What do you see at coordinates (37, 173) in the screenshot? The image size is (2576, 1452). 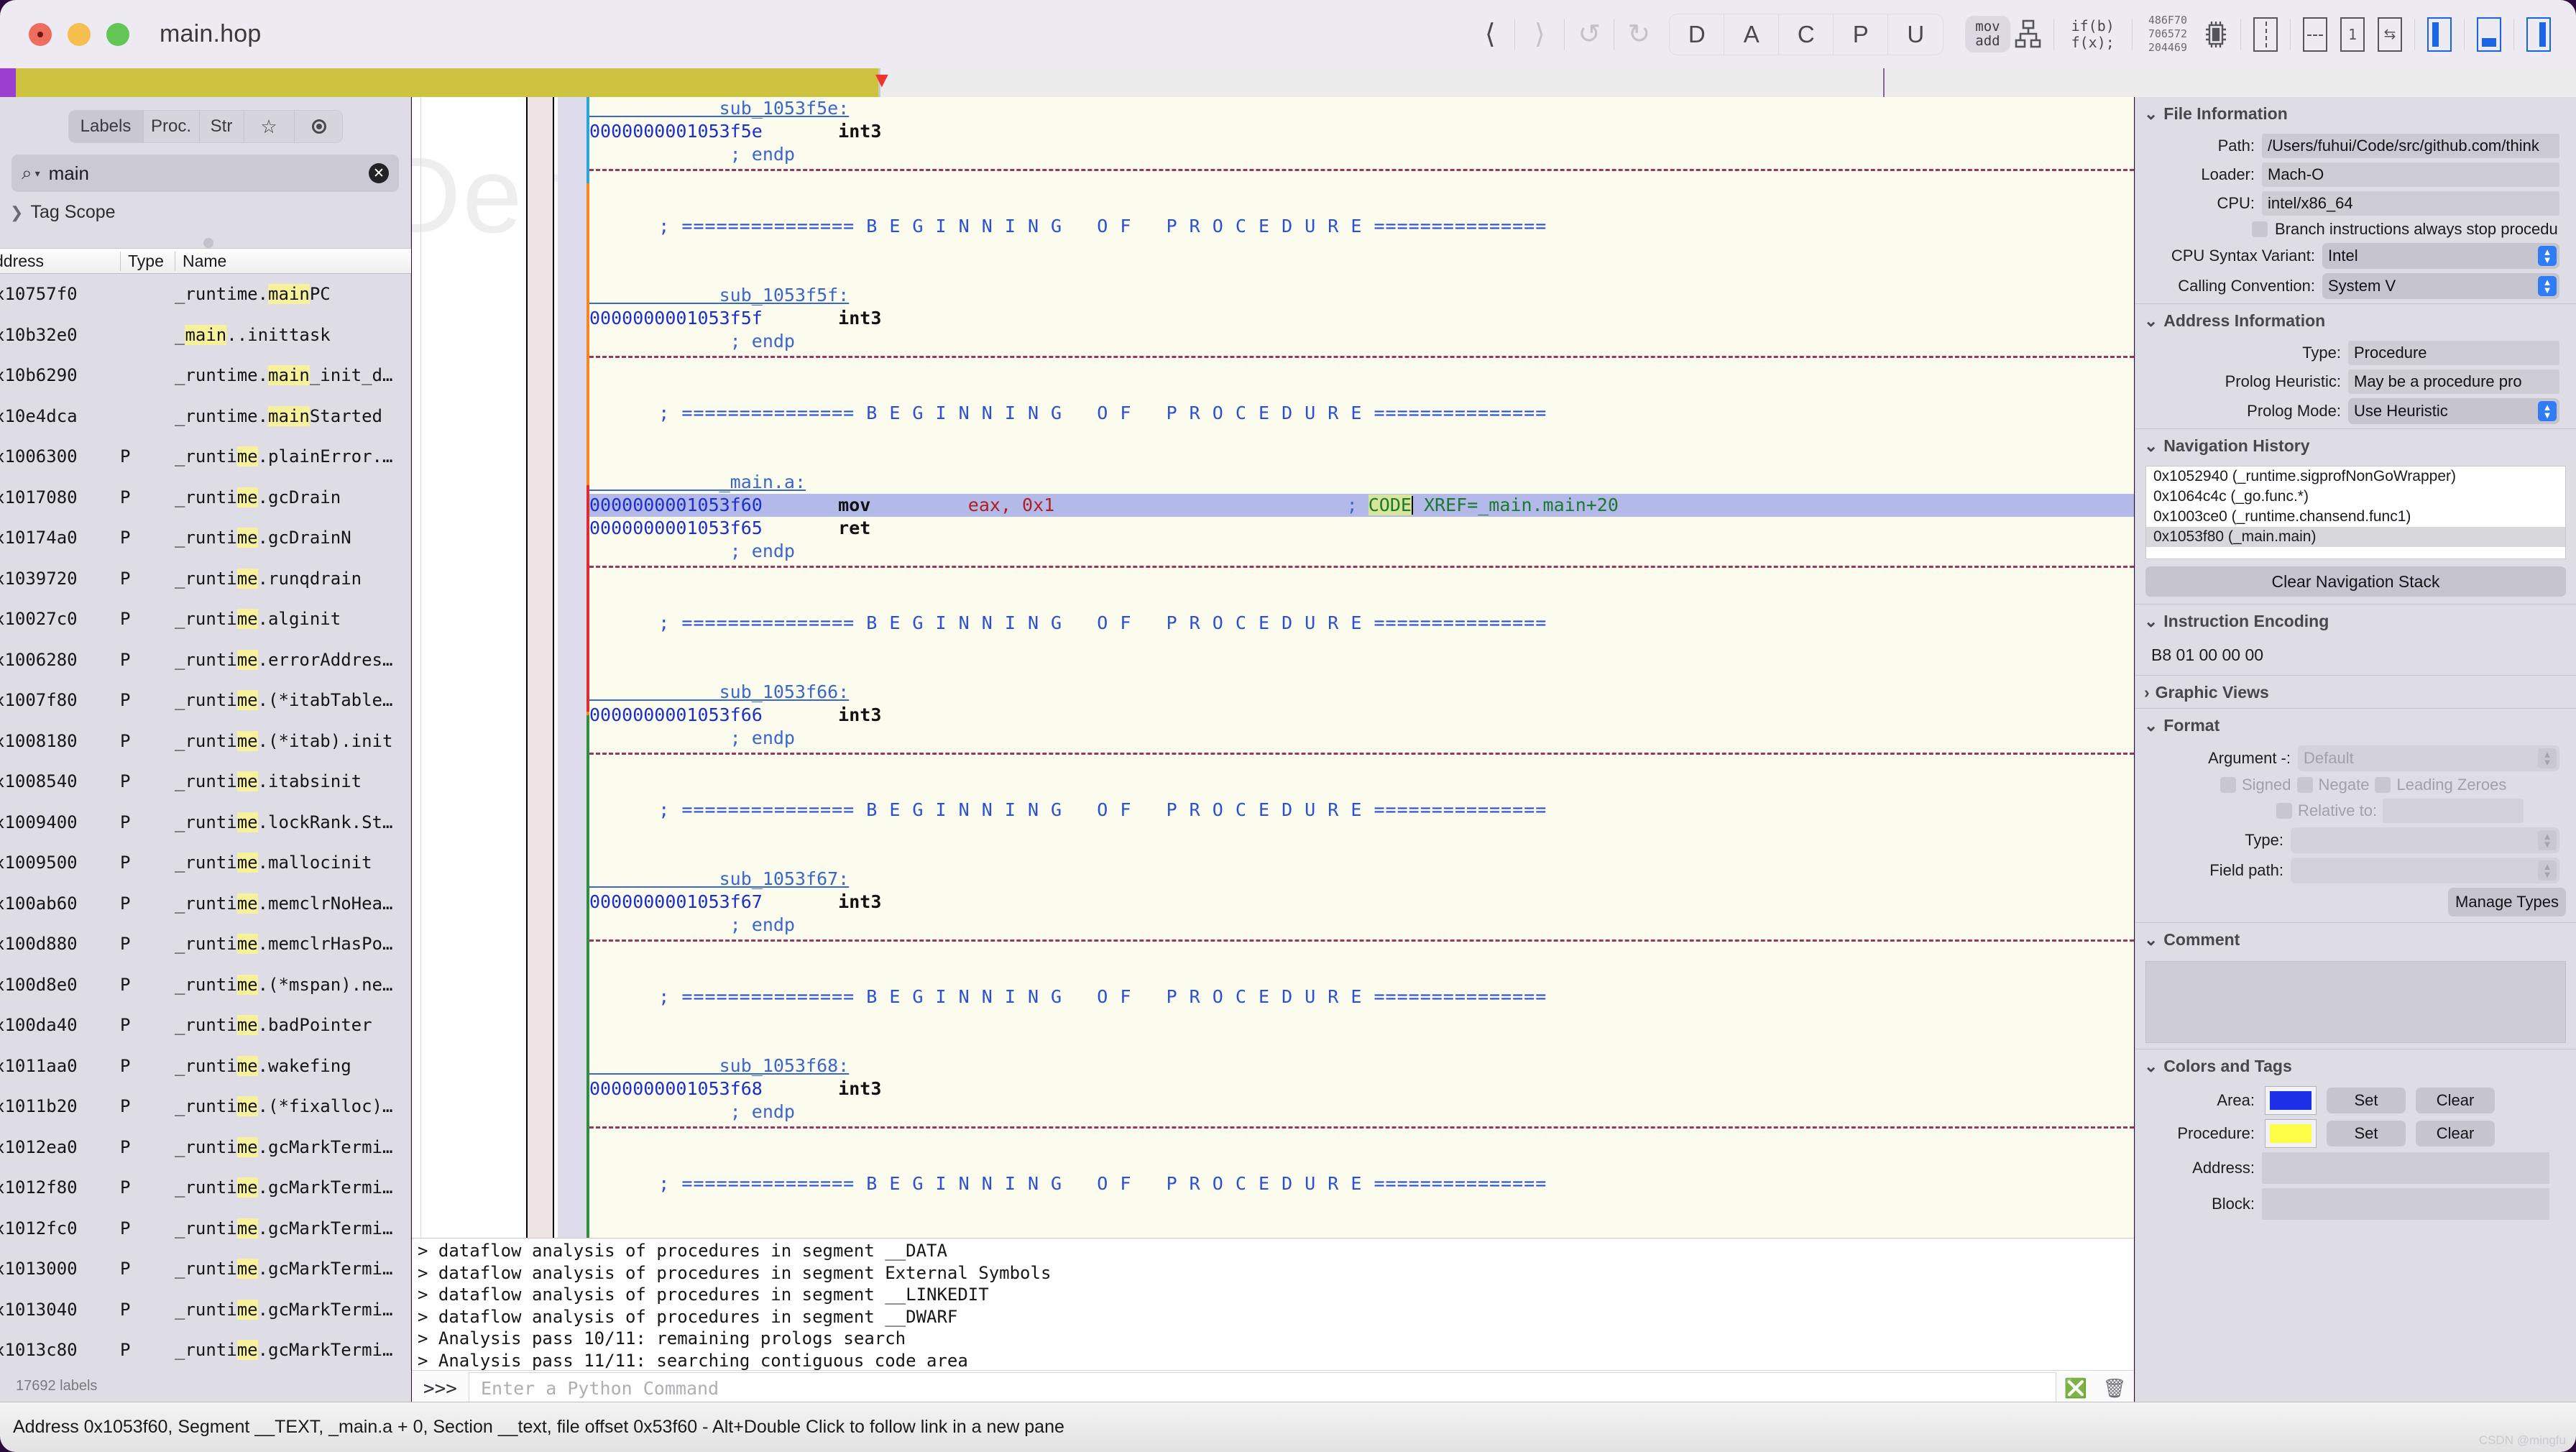 I see `chevron-down-icon: ▾` at bounding box center [37, 173].